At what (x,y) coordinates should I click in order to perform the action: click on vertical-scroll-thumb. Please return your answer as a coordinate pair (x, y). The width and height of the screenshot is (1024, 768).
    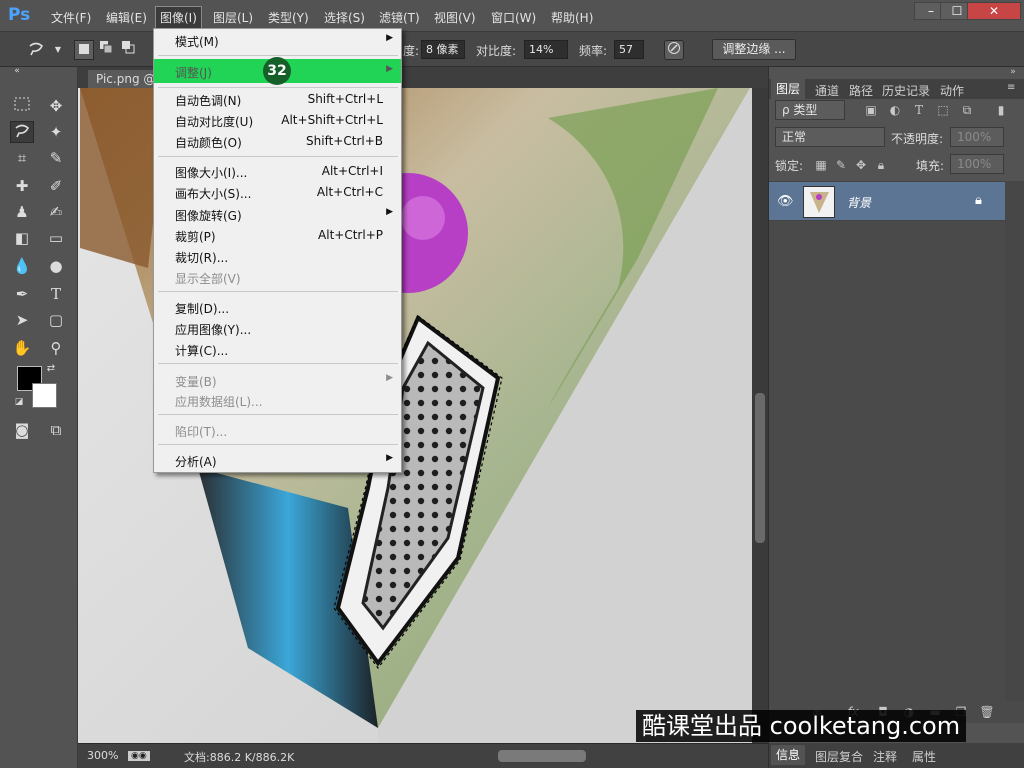
    Looking at the image, I should click on (760, 468).